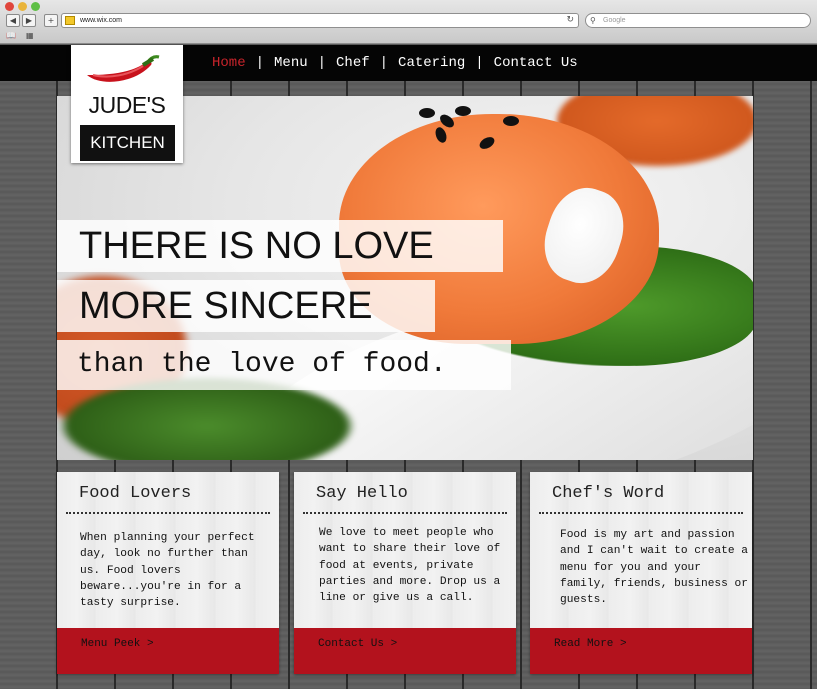  What do you see at coordinates (280, 246) in the screenshot?
I see `hero-headline-line-1: THERE IS NO LOVE` at bounding box center [280, 246].